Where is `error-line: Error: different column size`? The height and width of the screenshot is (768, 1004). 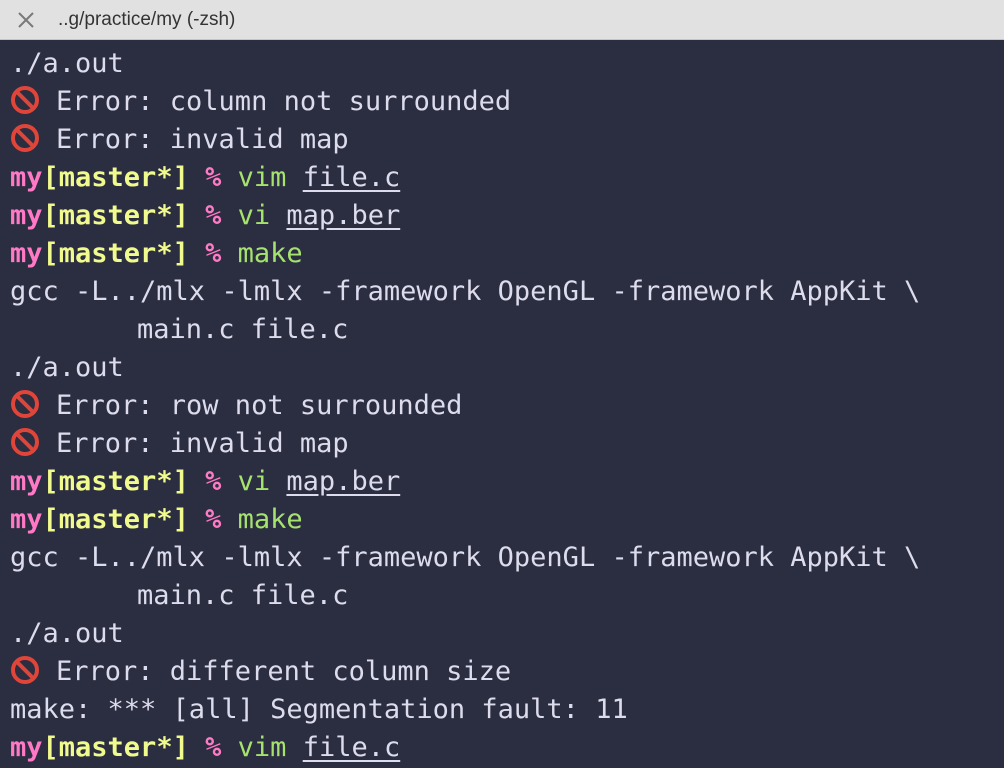
error-line: Error: different column size is located at coordinates (507, 672).